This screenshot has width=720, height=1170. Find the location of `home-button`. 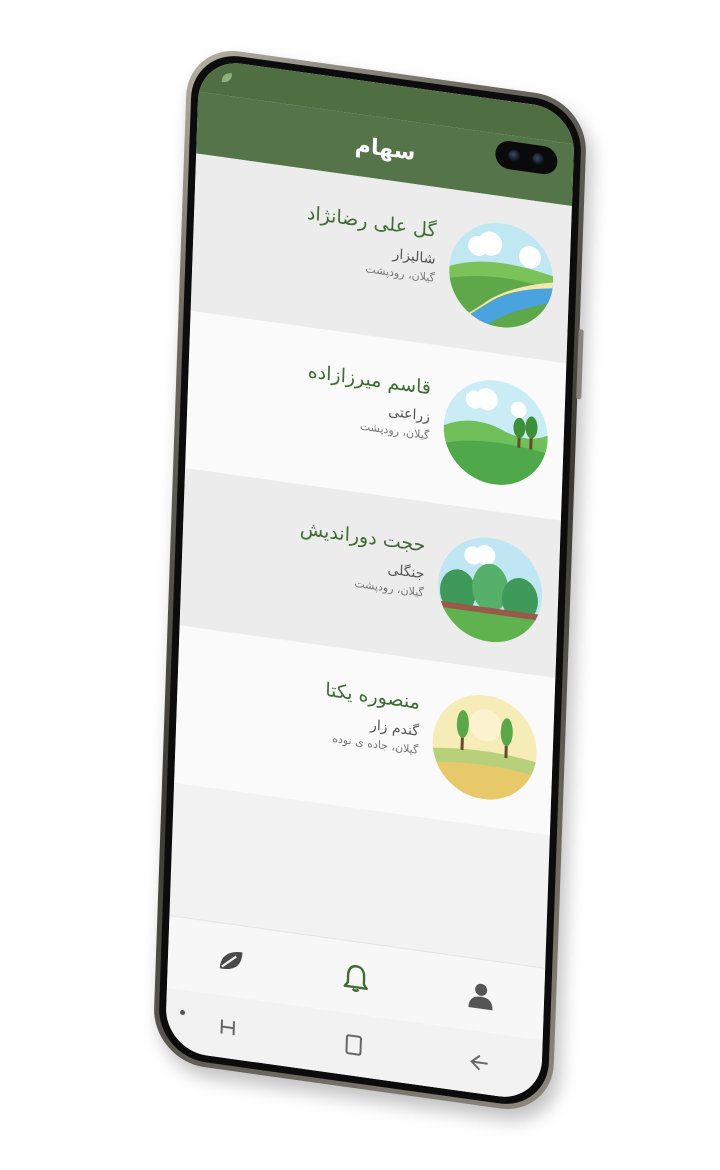

home-button is located at coordinates (353, 1044).